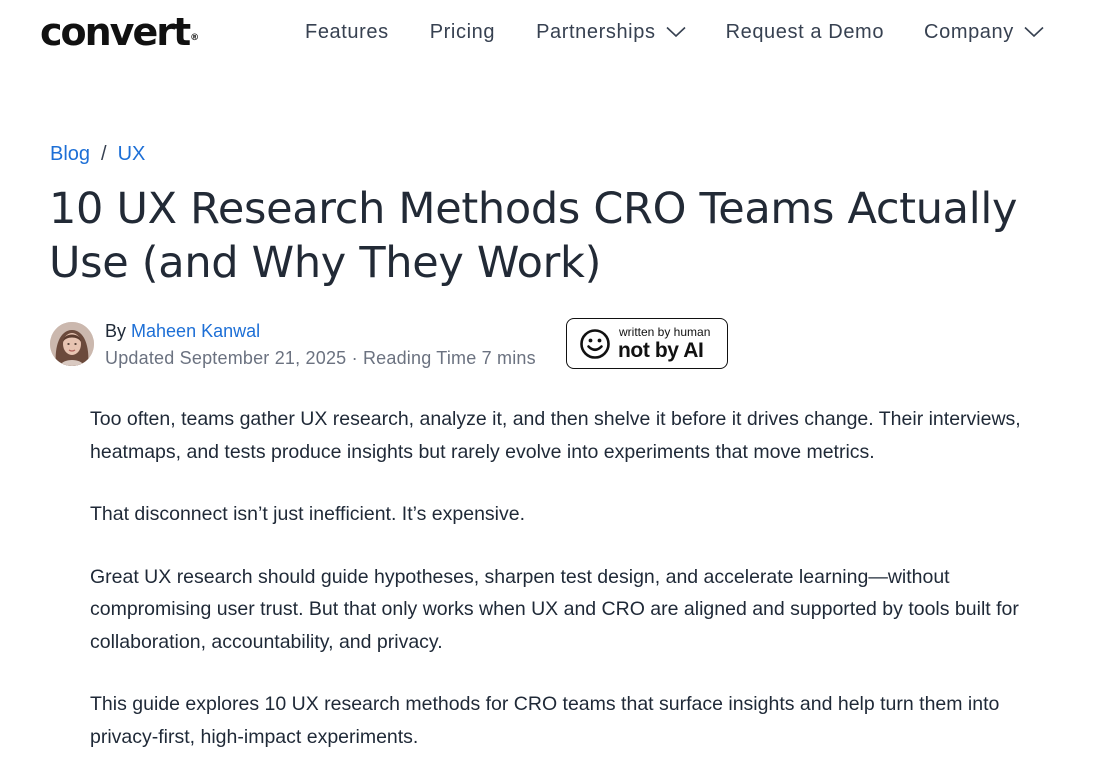 The image size is (1104, 783). What do you see at coordinates (596, 32) in the screenshot?
I see `nav-partnerships-label: Partnerships` at bounding box center [596, 32].